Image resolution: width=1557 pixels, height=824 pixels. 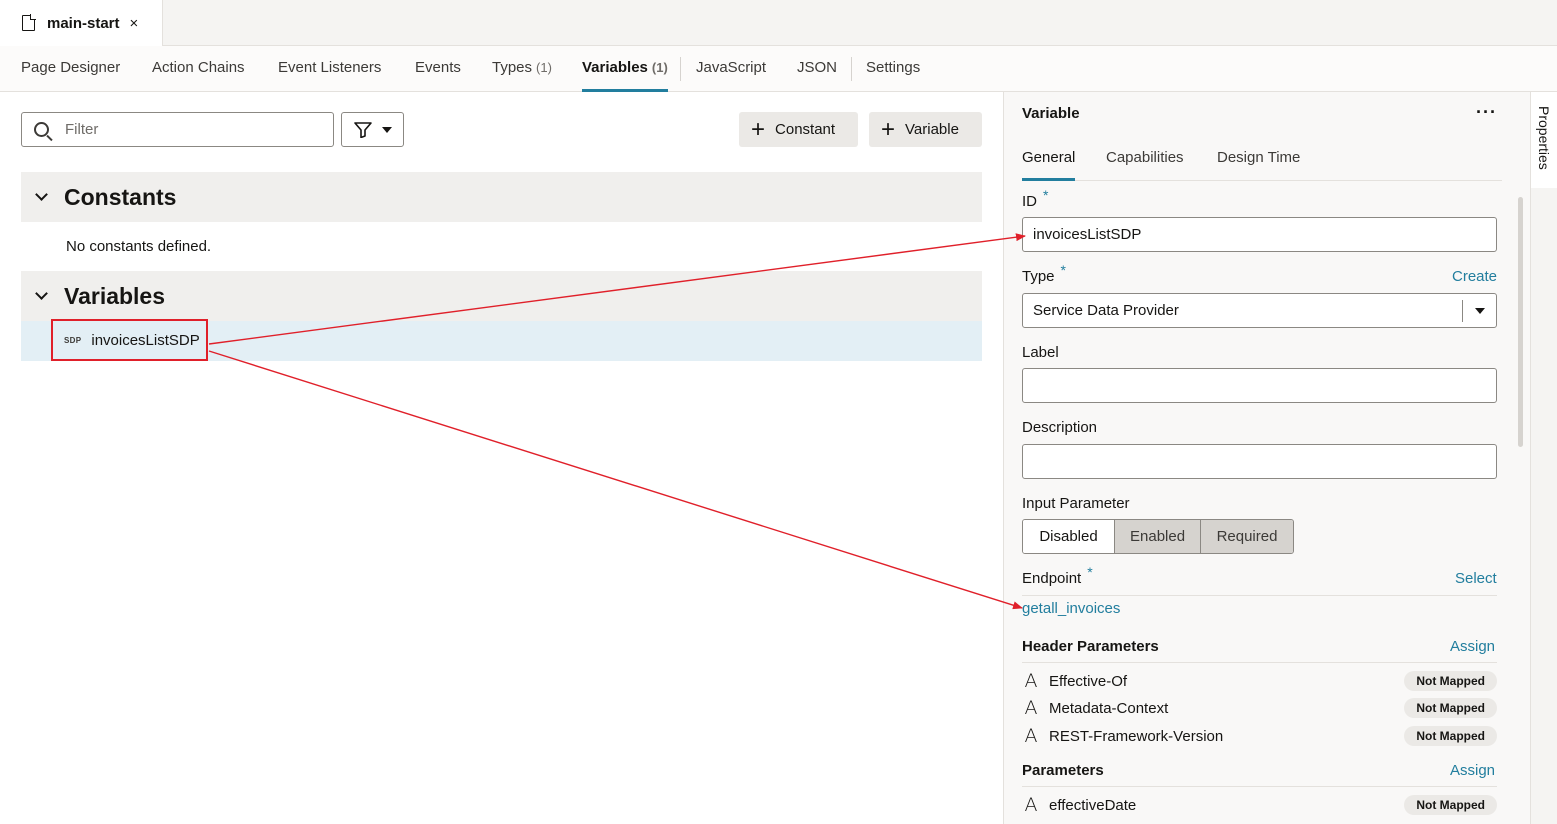 I want to click on constants-empty-message: No constants defined., so click(x=139, y=246).